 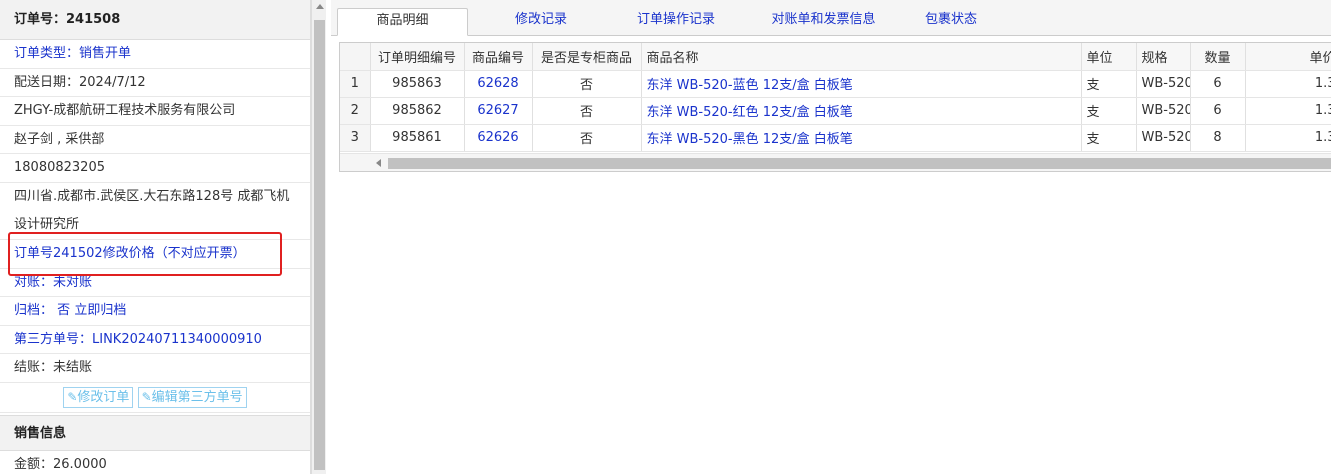 What do you see at coordinates (861, 111) in the screenshot?
I see `cell-product-name-link: 东洋 WB-520-红色 12支/盒 白板笔` at bounding box center [861, 111].